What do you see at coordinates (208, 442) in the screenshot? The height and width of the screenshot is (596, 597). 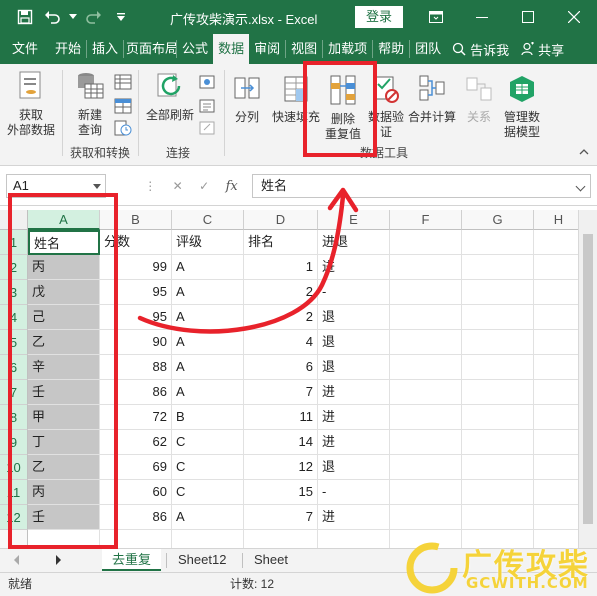 I see `grid-cell: C` at bounding box center [208, 442].